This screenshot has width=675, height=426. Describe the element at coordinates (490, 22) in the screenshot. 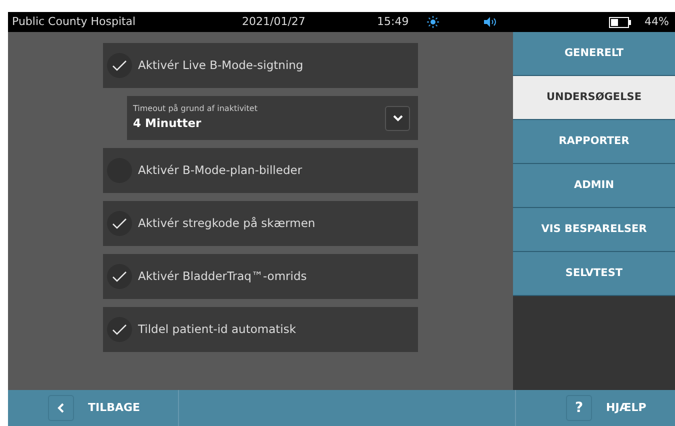

I see `speaker-icon` at that location.